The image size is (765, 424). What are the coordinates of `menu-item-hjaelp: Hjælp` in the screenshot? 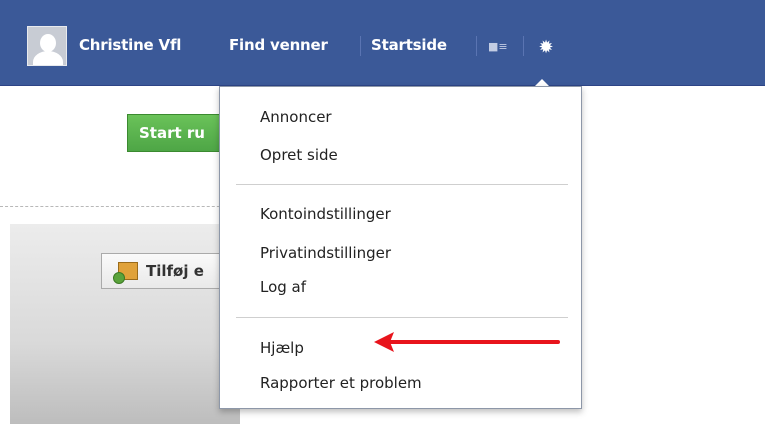 It's located at (282, 348).